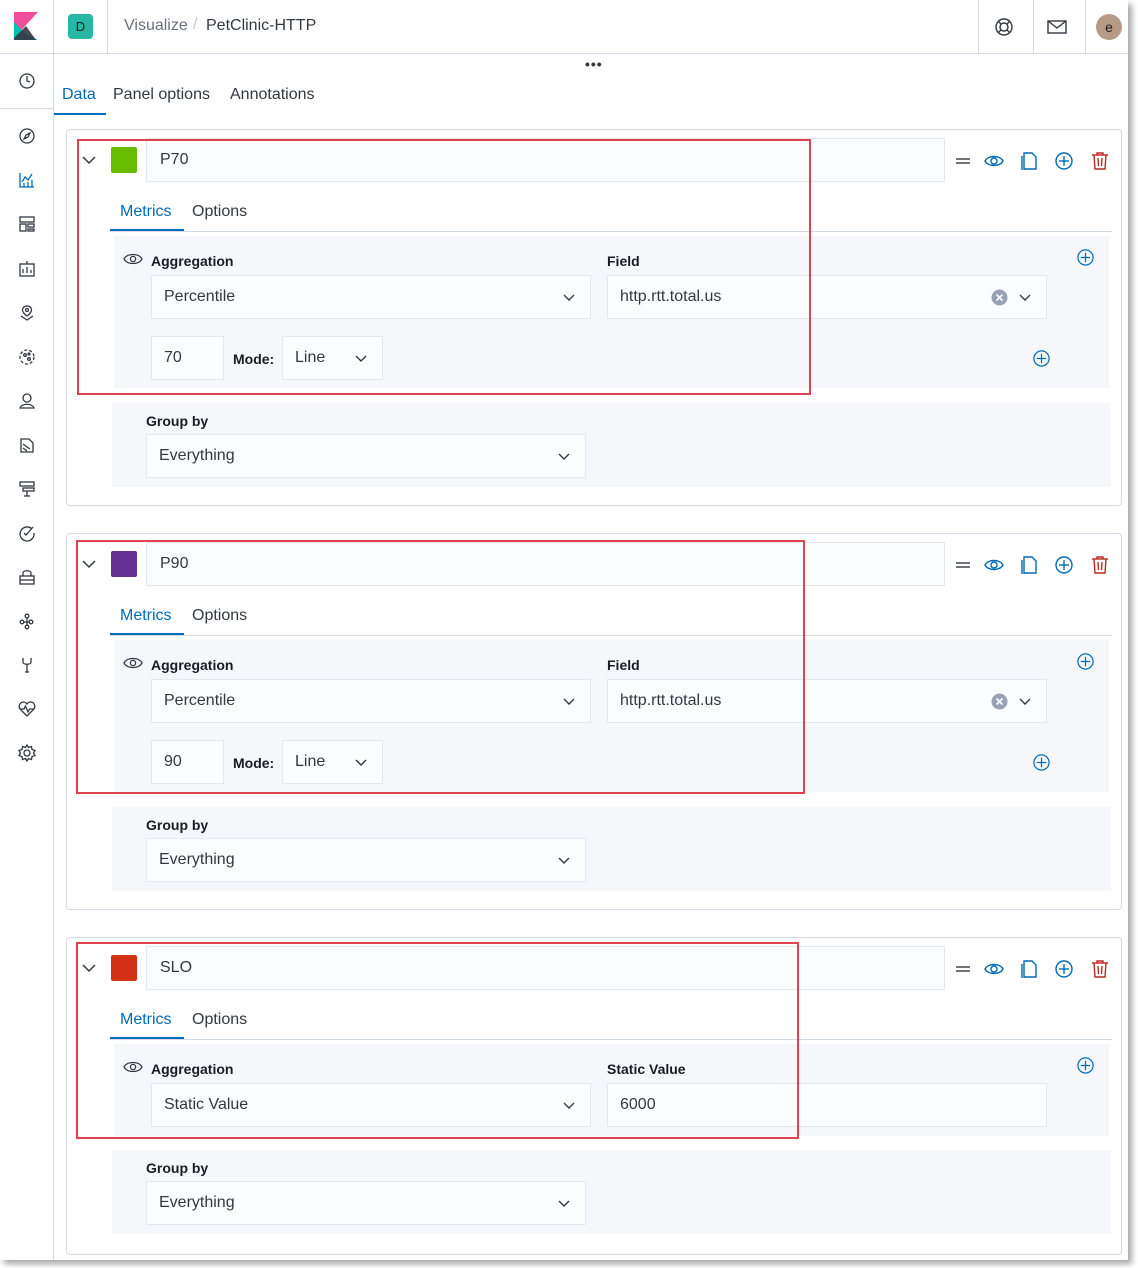 The width and height of the screenshot is (1138, 1268). What do you see at coordinates (27, 313) in the screenshot?
I see `maps-icon` at bounding box center [27, 313].